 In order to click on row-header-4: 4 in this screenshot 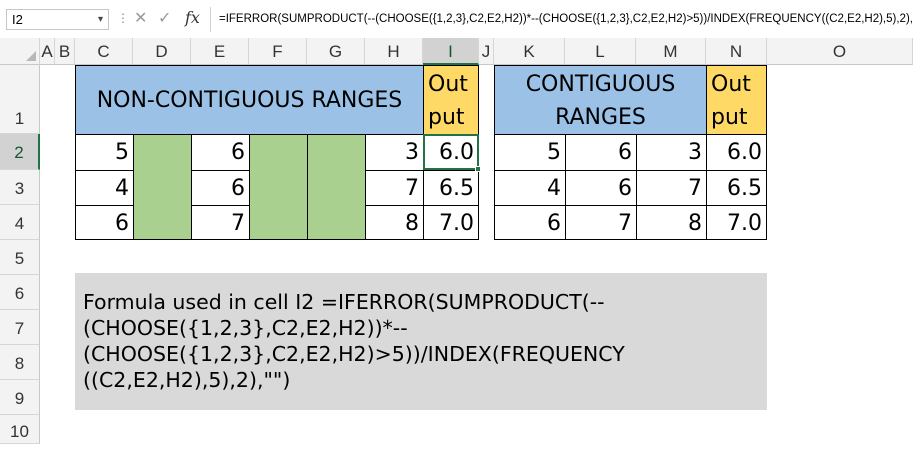, I will do `click(20, 222)`.